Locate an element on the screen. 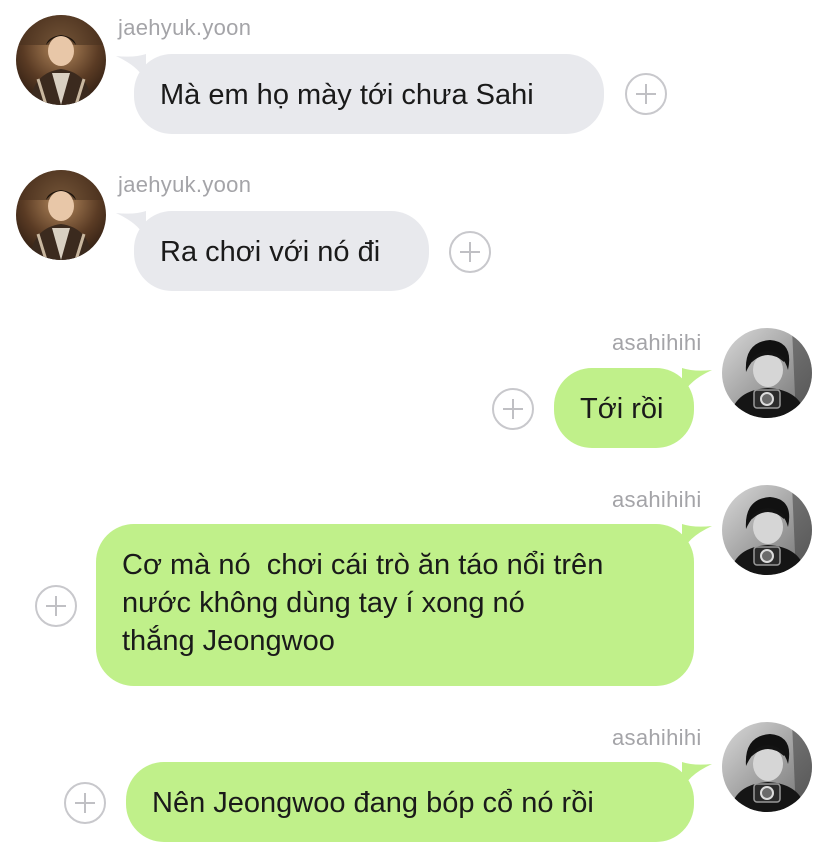 The height and width of the screenshot is (866, 828). message-text: Mà em họ mày tới chưa Sahi is located at coordinates (347, 95).